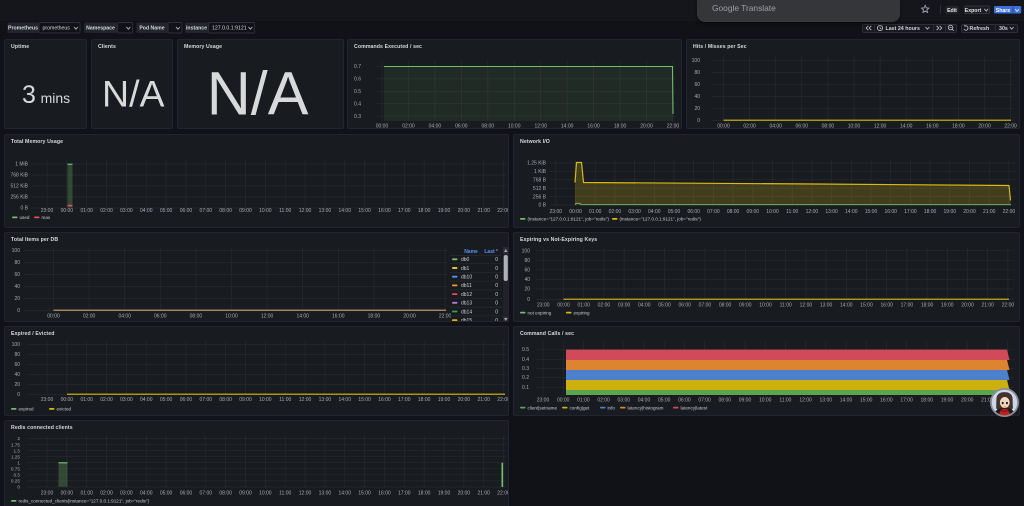 The height and width of the screenshot is (506, 1024). Describe the element at coordinates (21, 165) in the screenshot. I see `svg-text: 1 MiB` at that location.